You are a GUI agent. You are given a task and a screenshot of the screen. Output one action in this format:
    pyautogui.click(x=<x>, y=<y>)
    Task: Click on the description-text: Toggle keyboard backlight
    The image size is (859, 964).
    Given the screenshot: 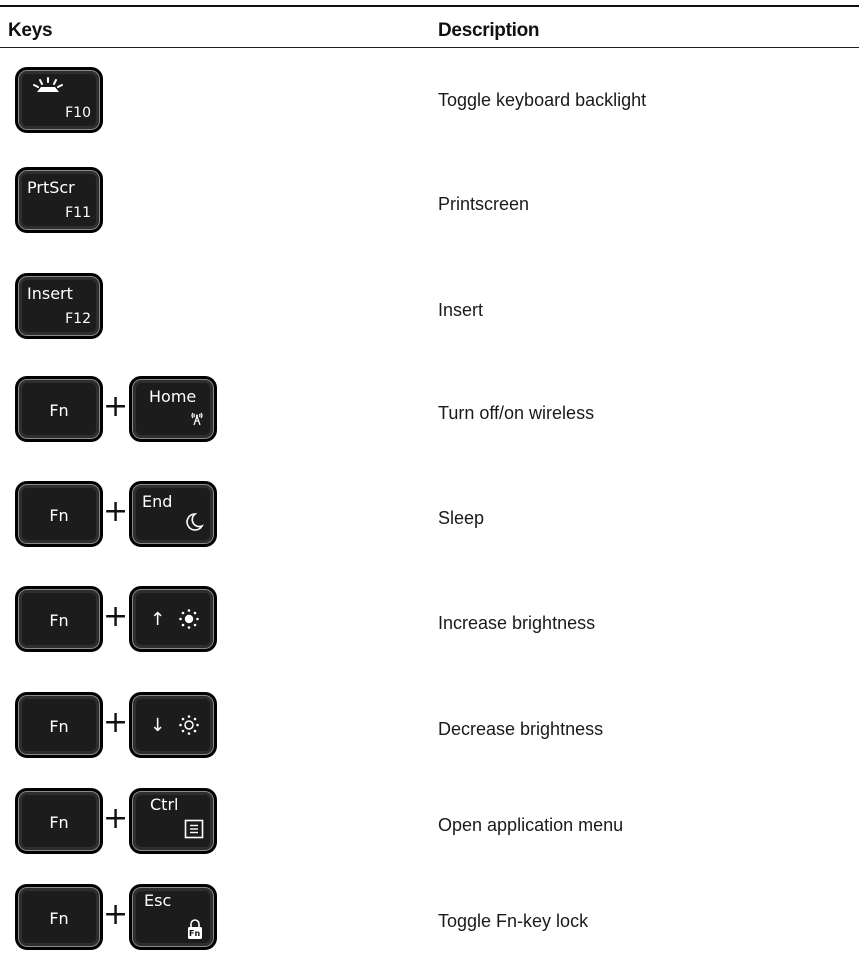 What is the action you would take?
    pyautogui.click(x=542, y=100)
    